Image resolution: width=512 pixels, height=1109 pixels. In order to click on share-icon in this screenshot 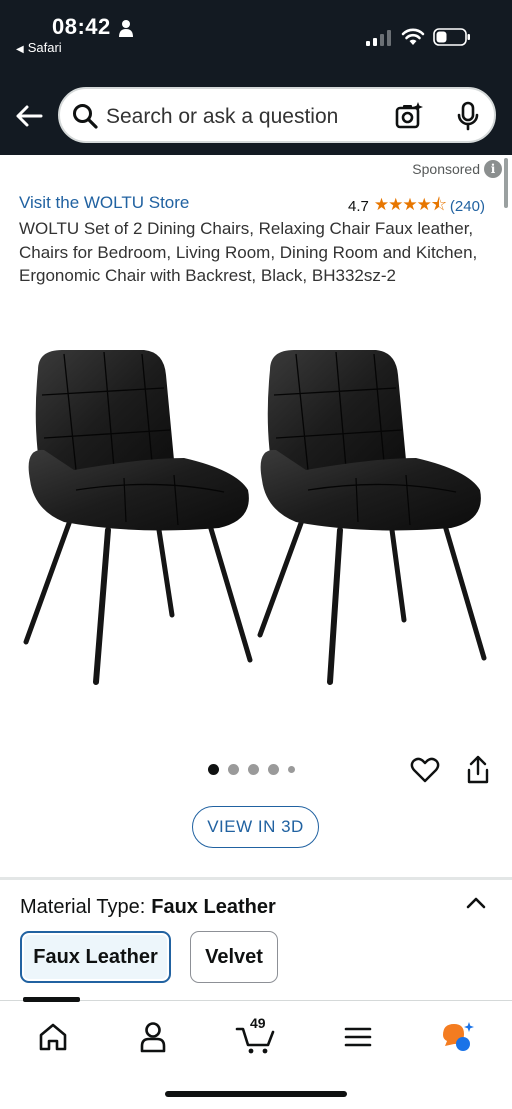, I will do `click(478, 770)`.